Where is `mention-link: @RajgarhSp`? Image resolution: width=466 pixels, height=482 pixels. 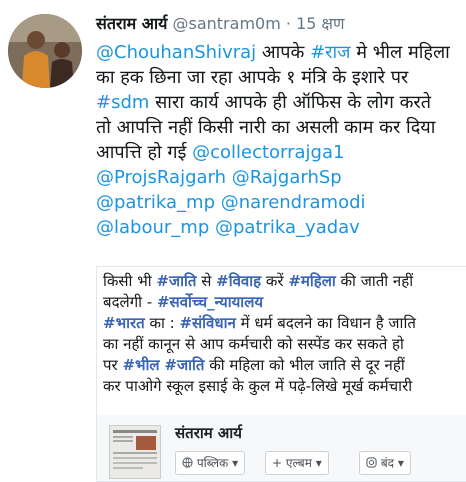
mention-link: @RajgarhSp is located at coordinates (287, 177).